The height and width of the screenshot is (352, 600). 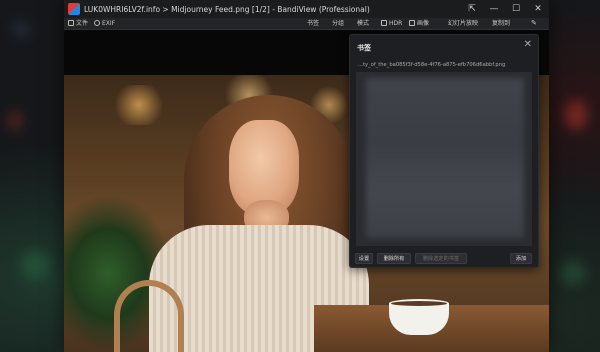 I want to click on settings-button: 设置, so click(x=364, y=258).